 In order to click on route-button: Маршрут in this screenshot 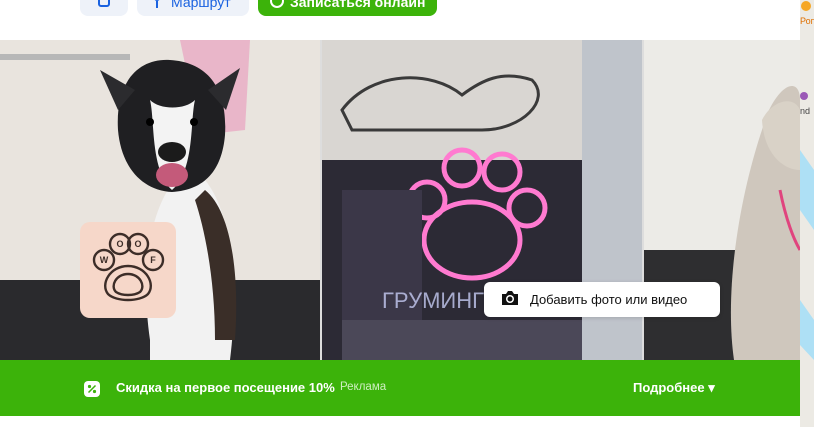, I will do `click(193, 8)`.